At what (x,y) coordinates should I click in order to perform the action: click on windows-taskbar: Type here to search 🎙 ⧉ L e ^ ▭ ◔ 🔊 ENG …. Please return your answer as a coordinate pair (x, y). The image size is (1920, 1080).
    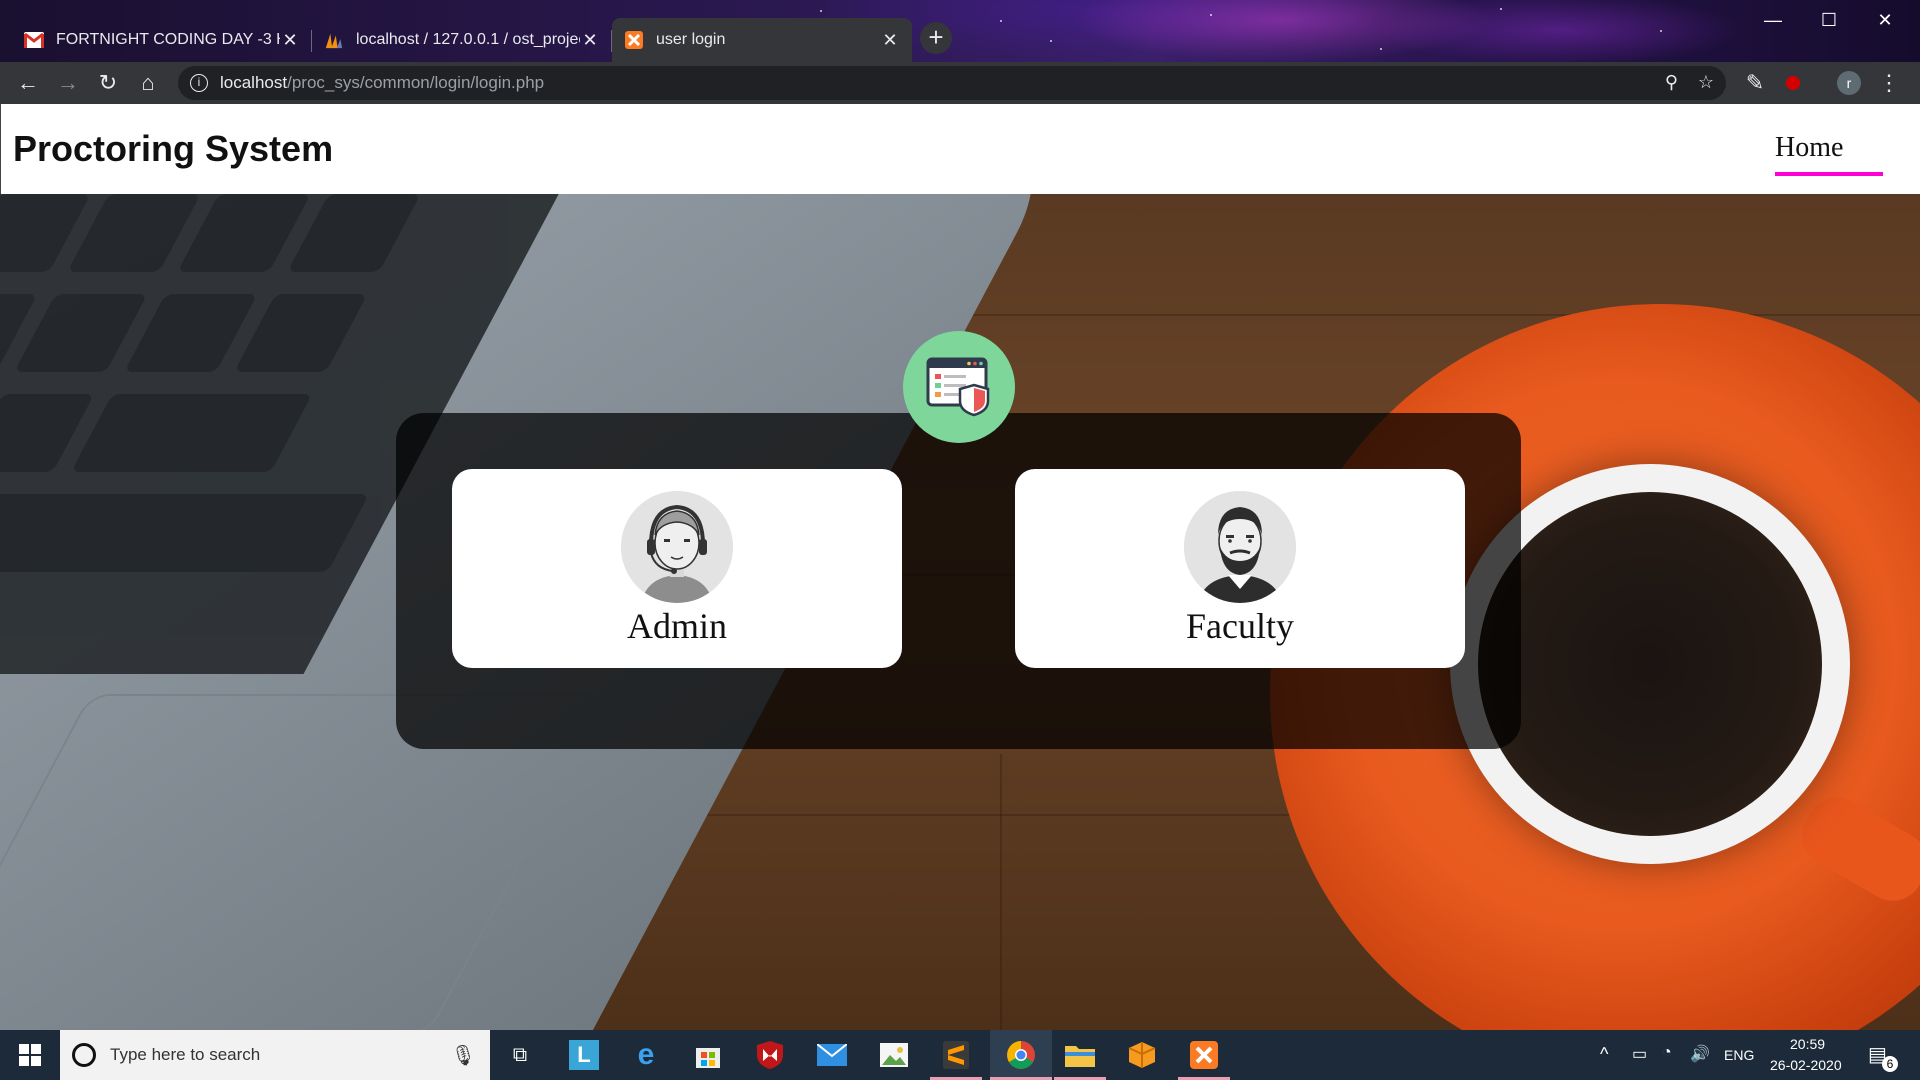
    Looking at the image, I should click on (960, 1055).